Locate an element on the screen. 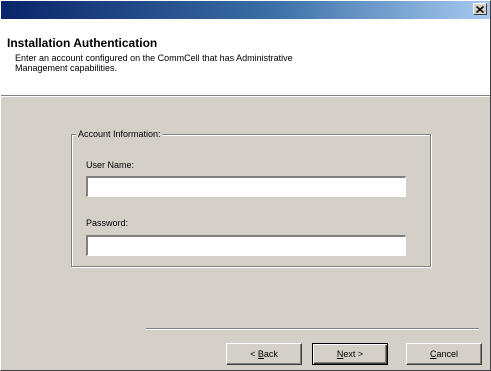 The height and width of the screenshot is (371, 491). password-input is located at coordinates (246, 245).